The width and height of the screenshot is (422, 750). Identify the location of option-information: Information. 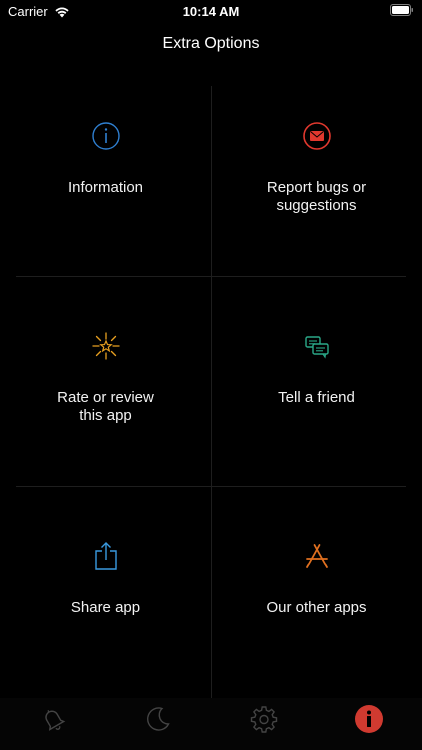
(105, 188).